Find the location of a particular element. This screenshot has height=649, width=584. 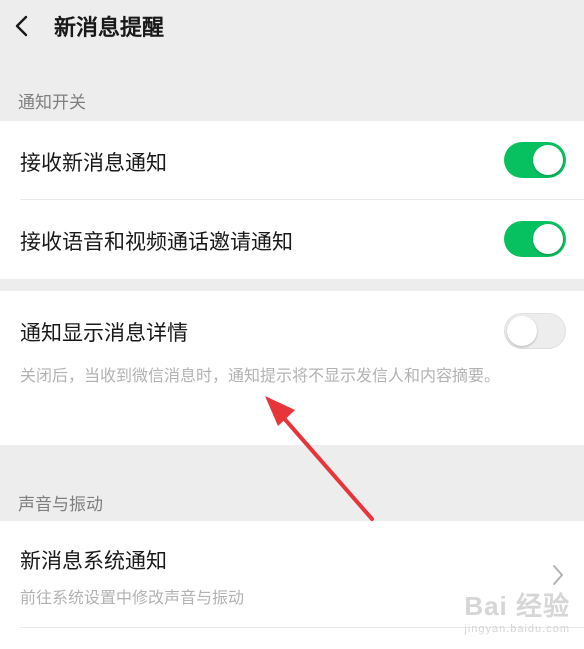

back-button is located at coordinates (22, 26).